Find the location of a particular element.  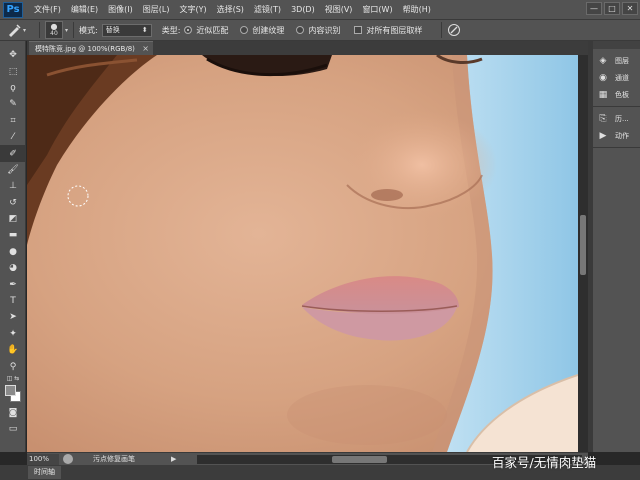

timeline-tab: 时间轴 is located at coordinates (44, 472).